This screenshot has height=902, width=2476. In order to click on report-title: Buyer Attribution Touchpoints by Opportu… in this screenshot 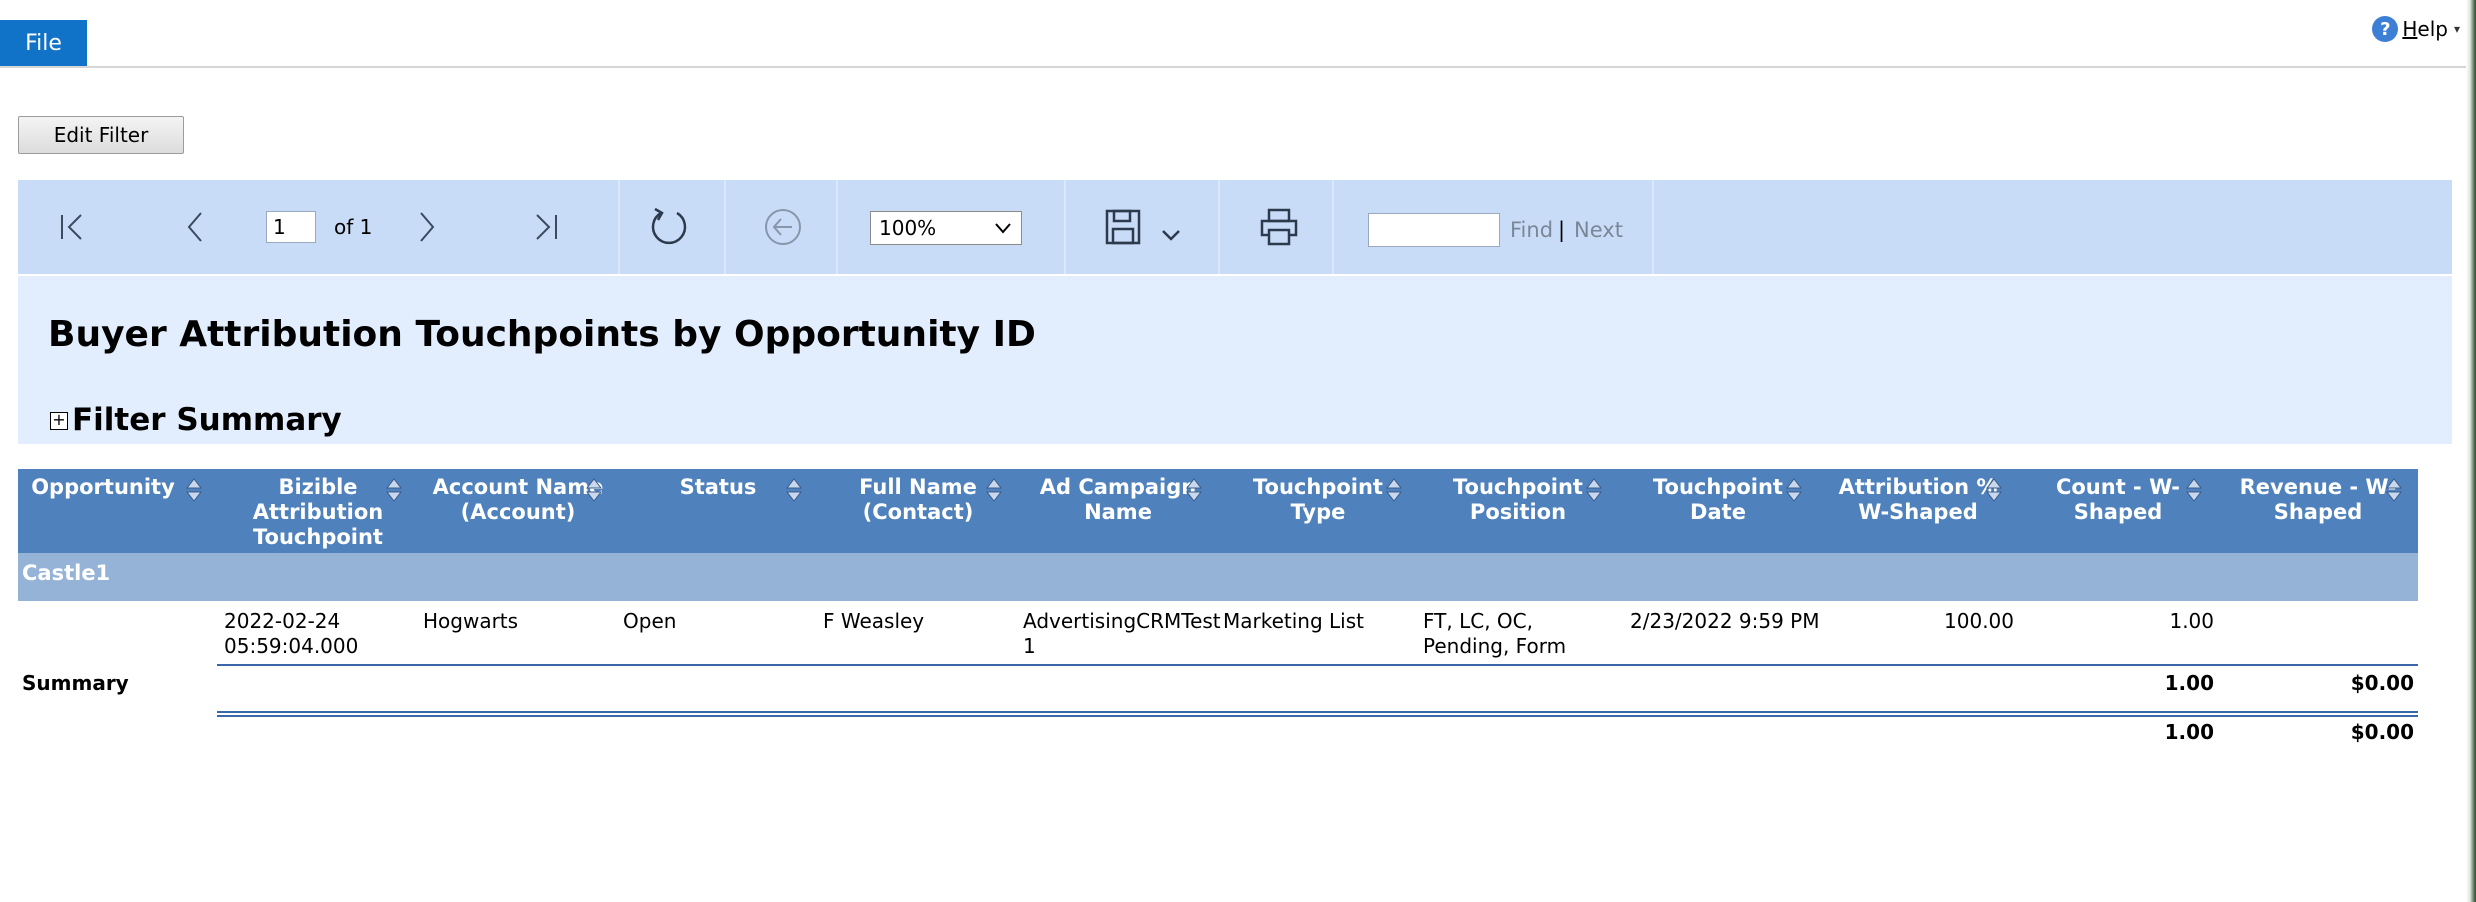, I will do `click(542, 334)`.